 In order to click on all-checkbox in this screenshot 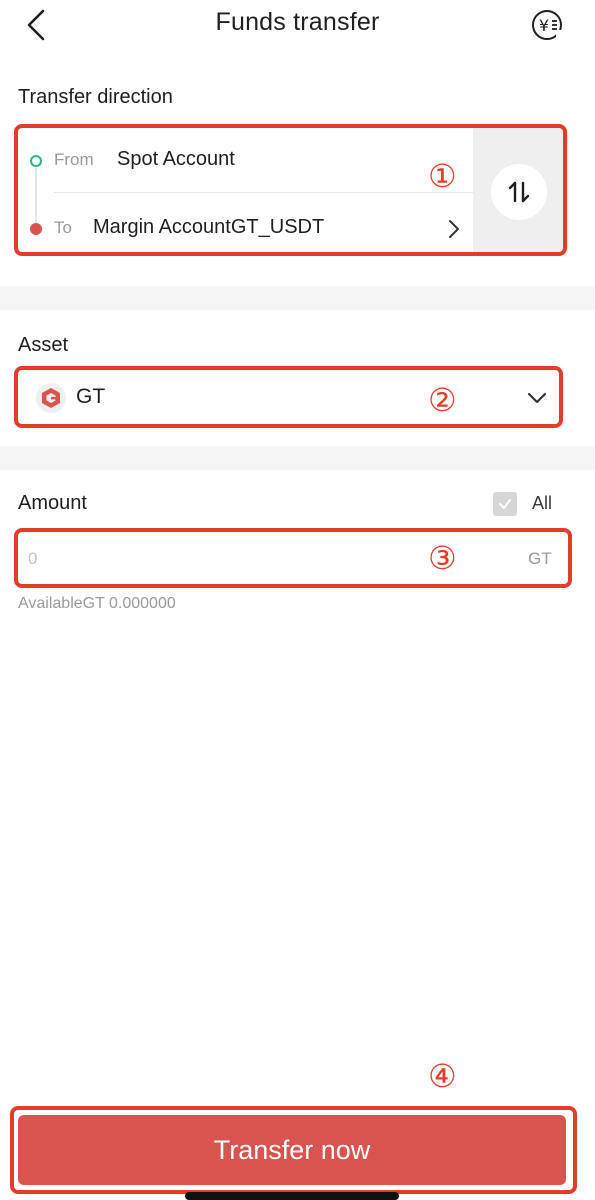, I will do `click(505, 504)`.